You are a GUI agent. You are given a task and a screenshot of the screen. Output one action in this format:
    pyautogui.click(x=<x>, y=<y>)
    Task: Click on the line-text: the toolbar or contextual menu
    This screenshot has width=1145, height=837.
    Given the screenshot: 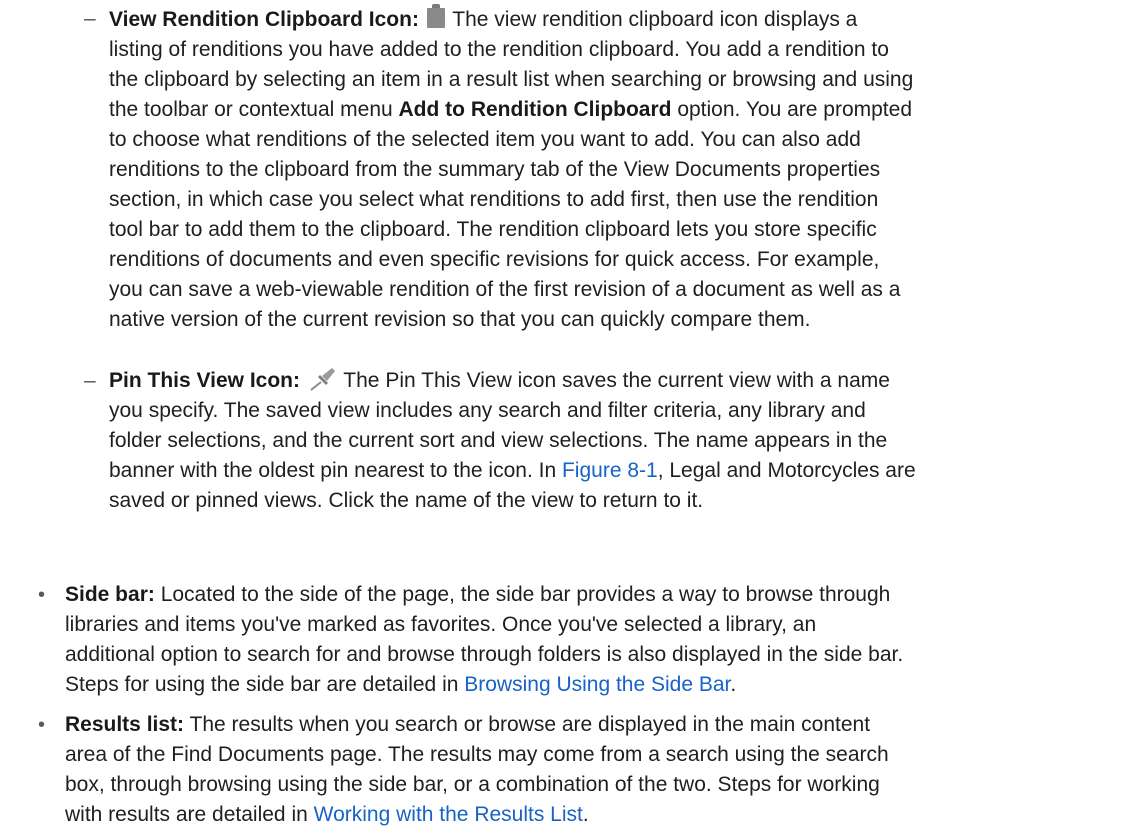 What is the action you would take?
    pyautogui.click(x=254, y=109)
    